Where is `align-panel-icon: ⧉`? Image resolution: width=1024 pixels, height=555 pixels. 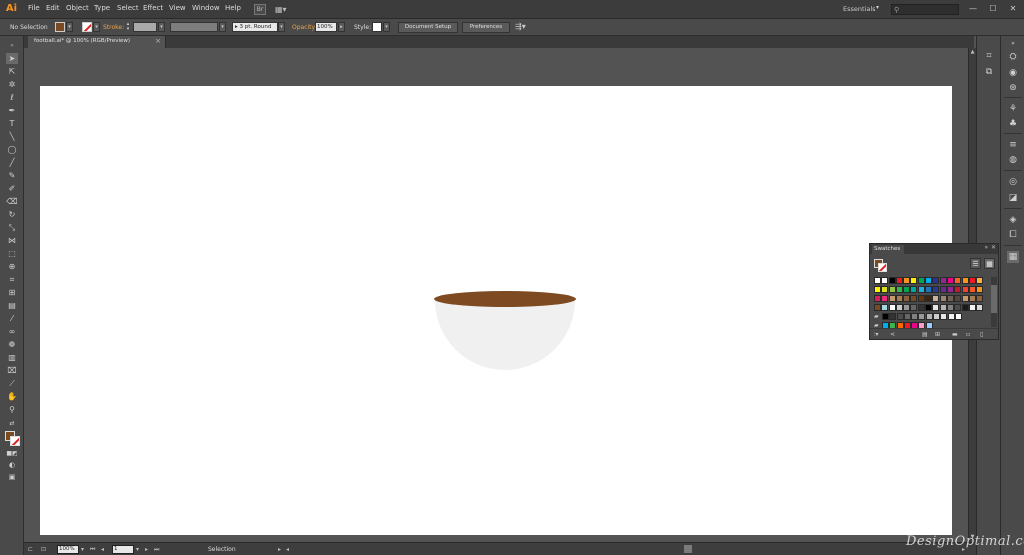 align-panel-icon: ⧉ is located at coordinates (989, 72).